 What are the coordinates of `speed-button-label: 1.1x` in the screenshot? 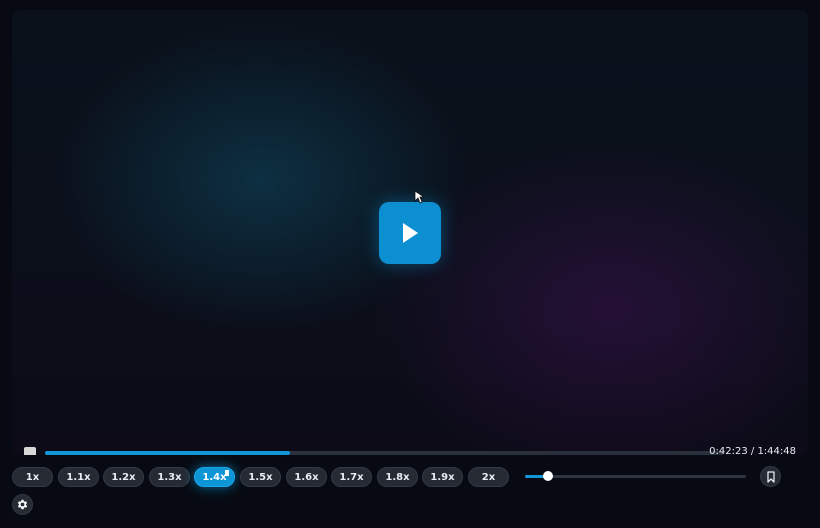 It's located at (78, 477).